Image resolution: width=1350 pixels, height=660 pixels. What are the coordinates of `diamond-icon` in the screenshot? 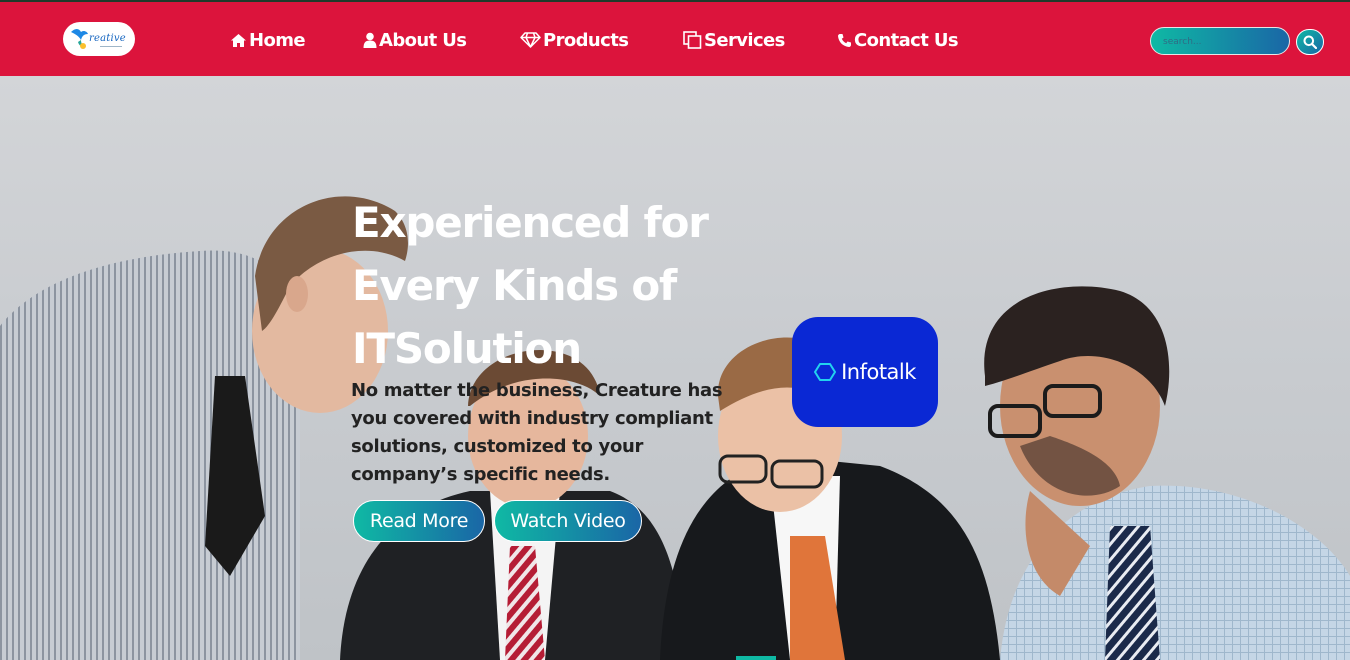 It's located at (530, 40).